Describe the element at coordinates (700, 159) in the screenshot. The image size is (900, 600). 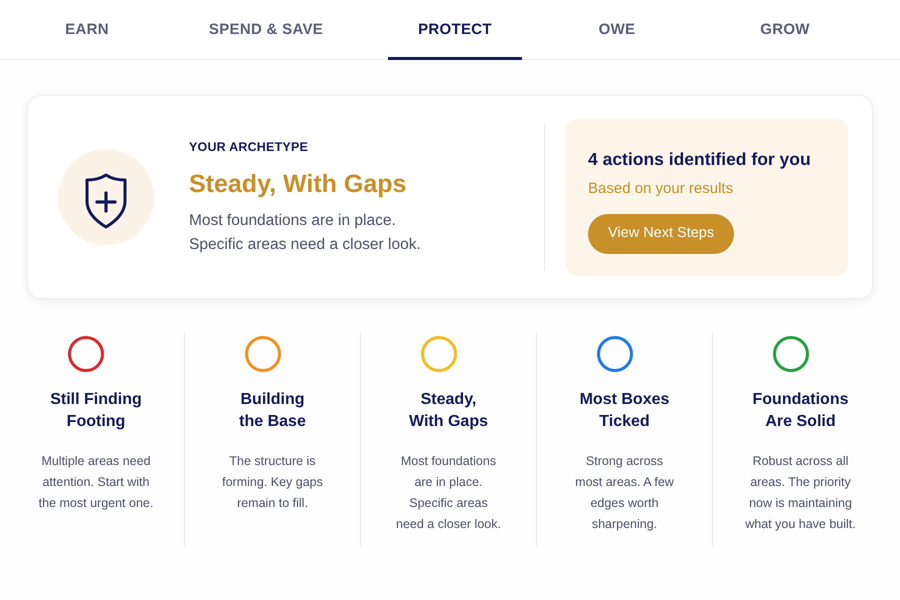
I see `actions-heading: 4 actions identified for you` at that location.